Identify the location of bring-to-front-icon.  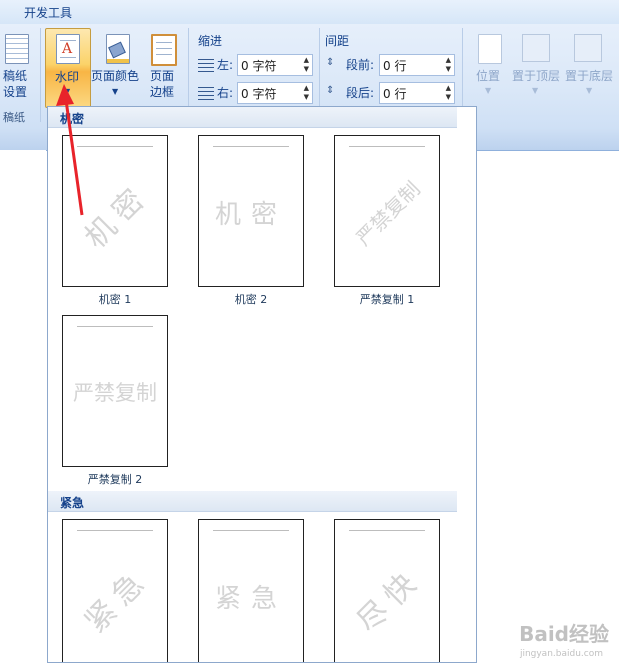
(536, 48).